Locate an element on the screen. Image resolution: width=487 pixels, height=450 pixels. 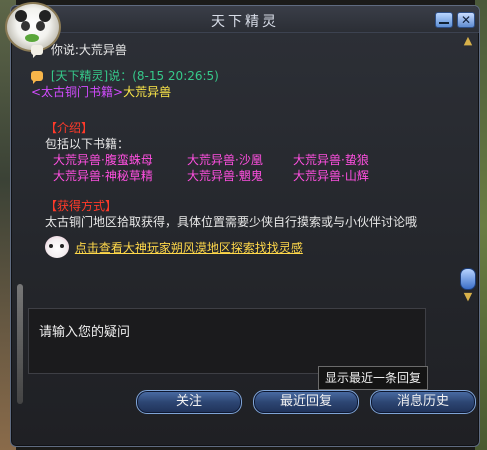
scroll-up-icon: ▲ is located at coordinates (468, 40).